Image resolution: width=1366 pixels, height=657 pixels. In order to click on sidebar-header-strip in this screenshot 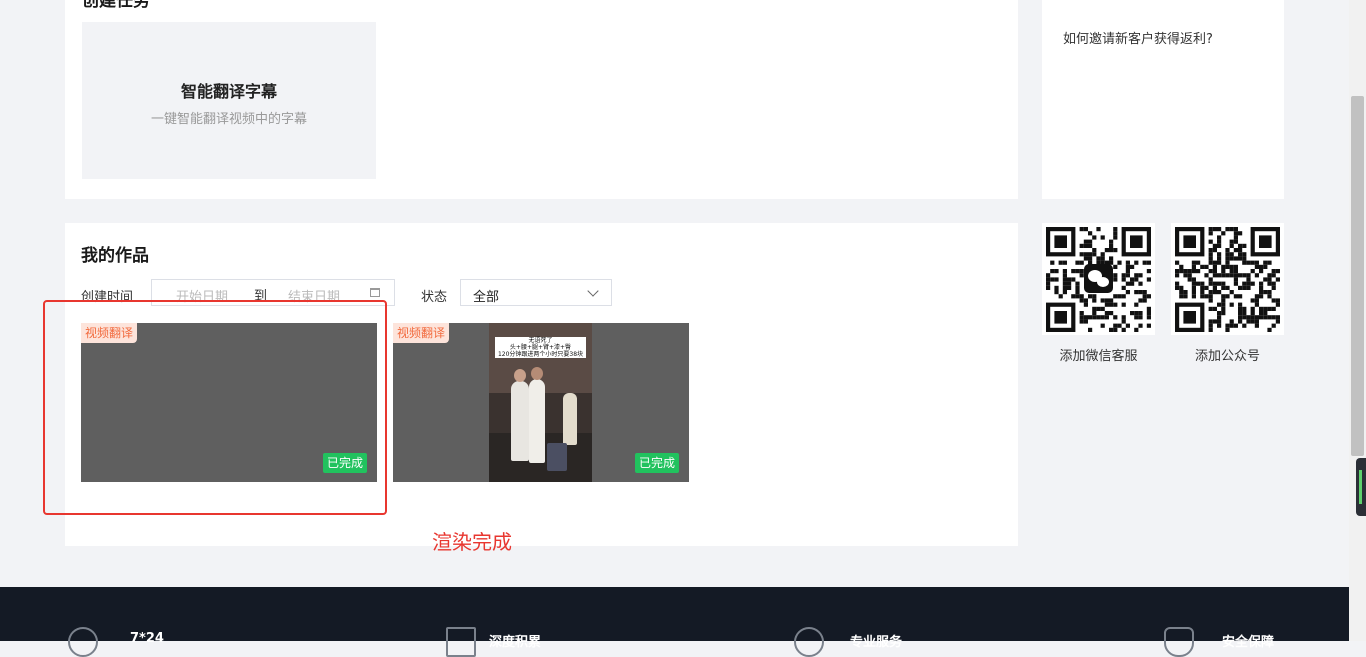, I will do `click(1163, 7)`.